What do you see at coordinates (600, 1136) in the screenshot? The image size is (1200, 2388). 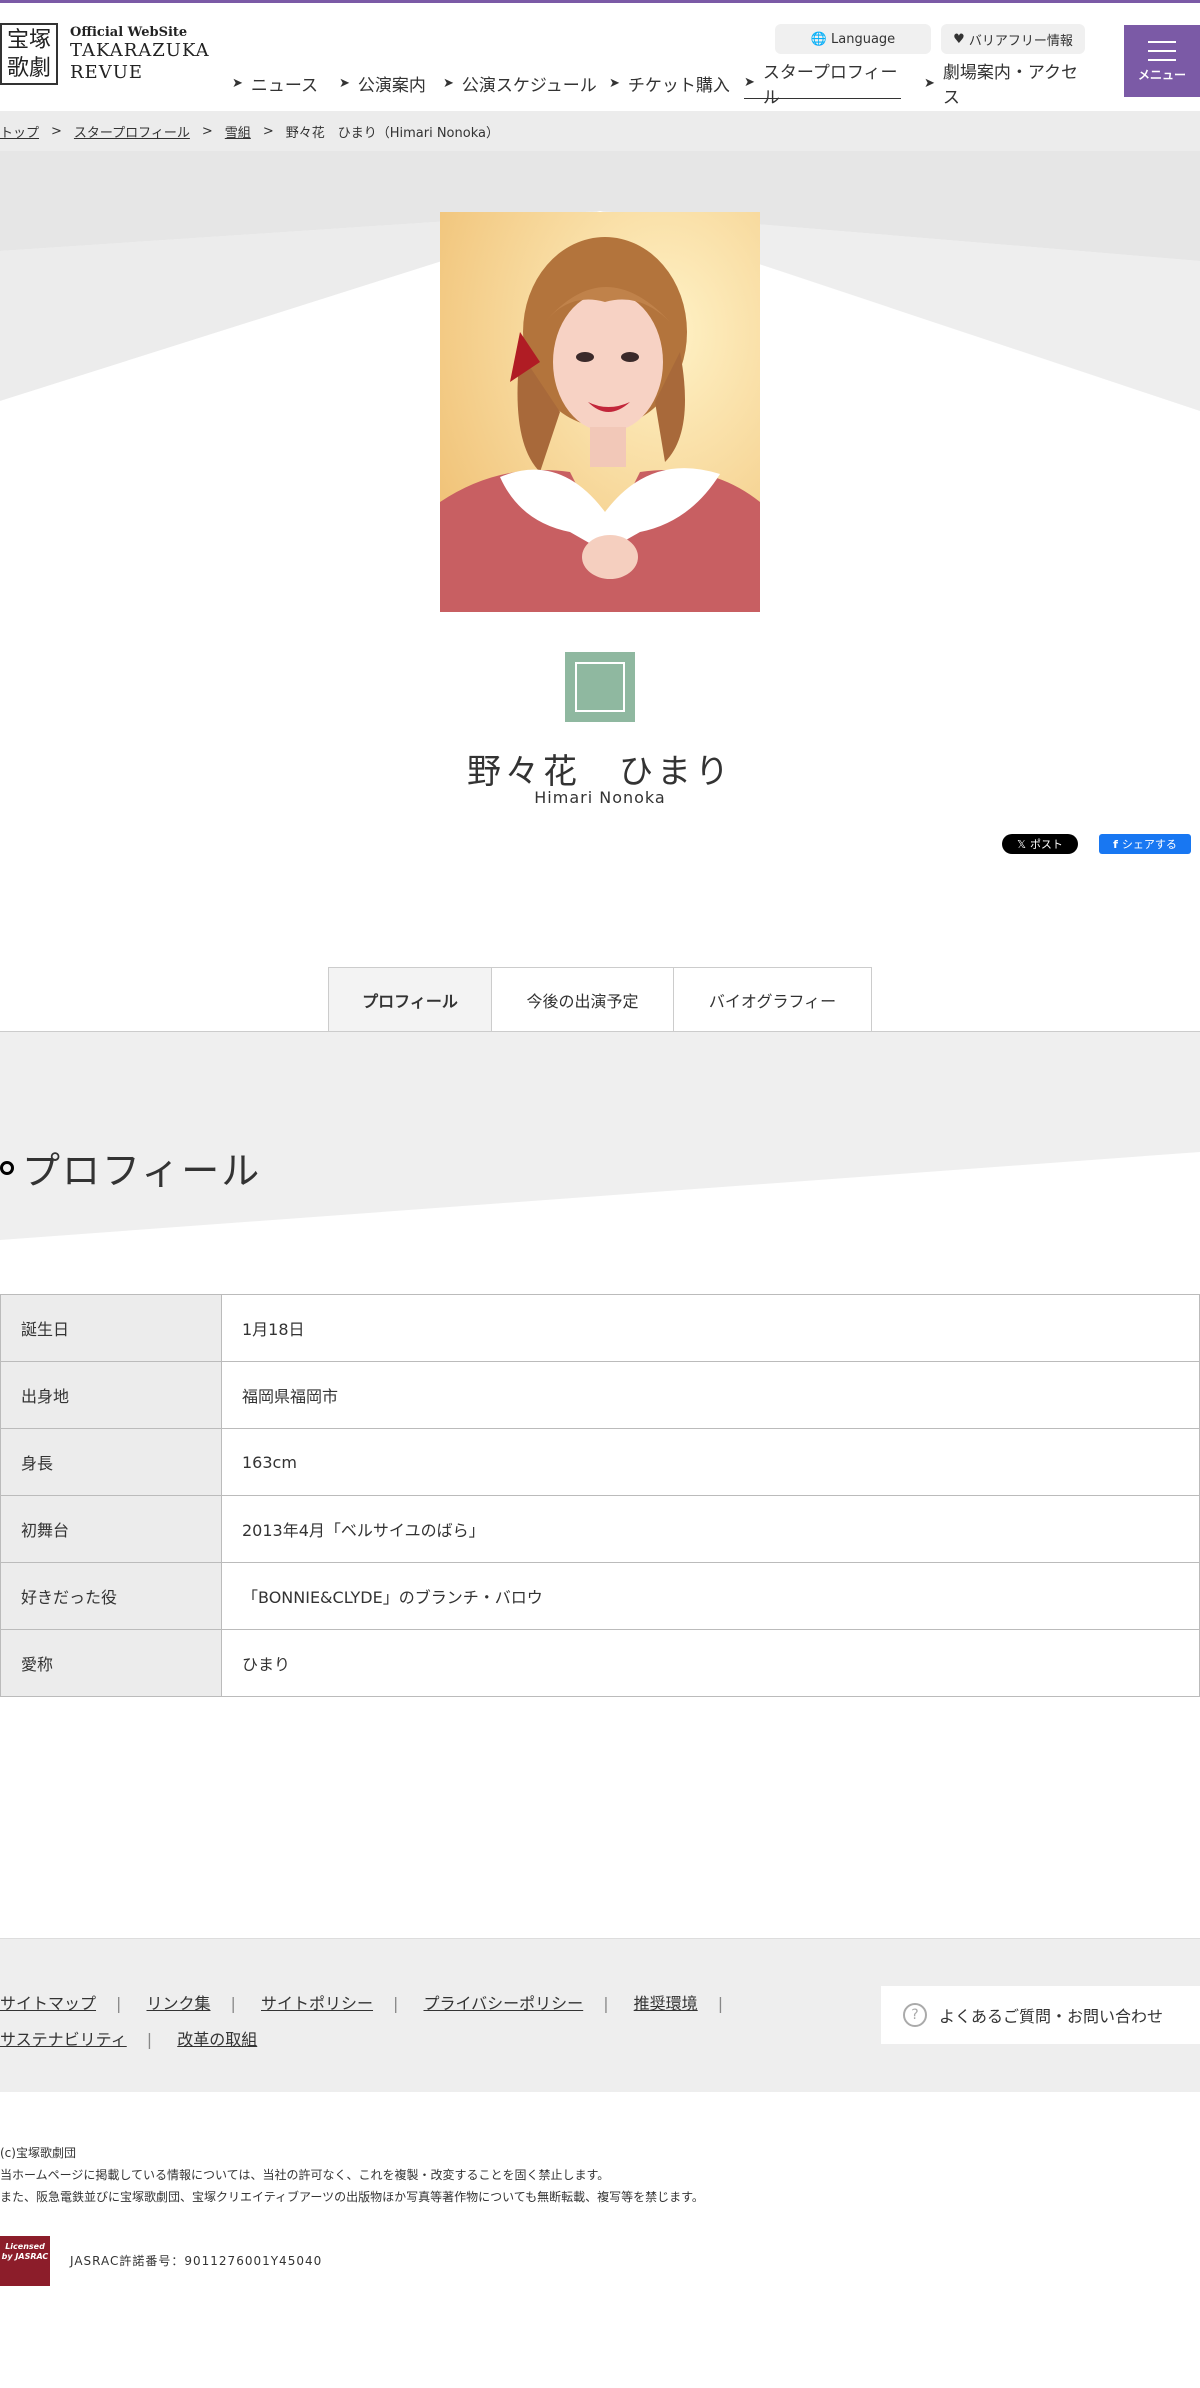 I see `section-background` at bounding box center [600, 1136].